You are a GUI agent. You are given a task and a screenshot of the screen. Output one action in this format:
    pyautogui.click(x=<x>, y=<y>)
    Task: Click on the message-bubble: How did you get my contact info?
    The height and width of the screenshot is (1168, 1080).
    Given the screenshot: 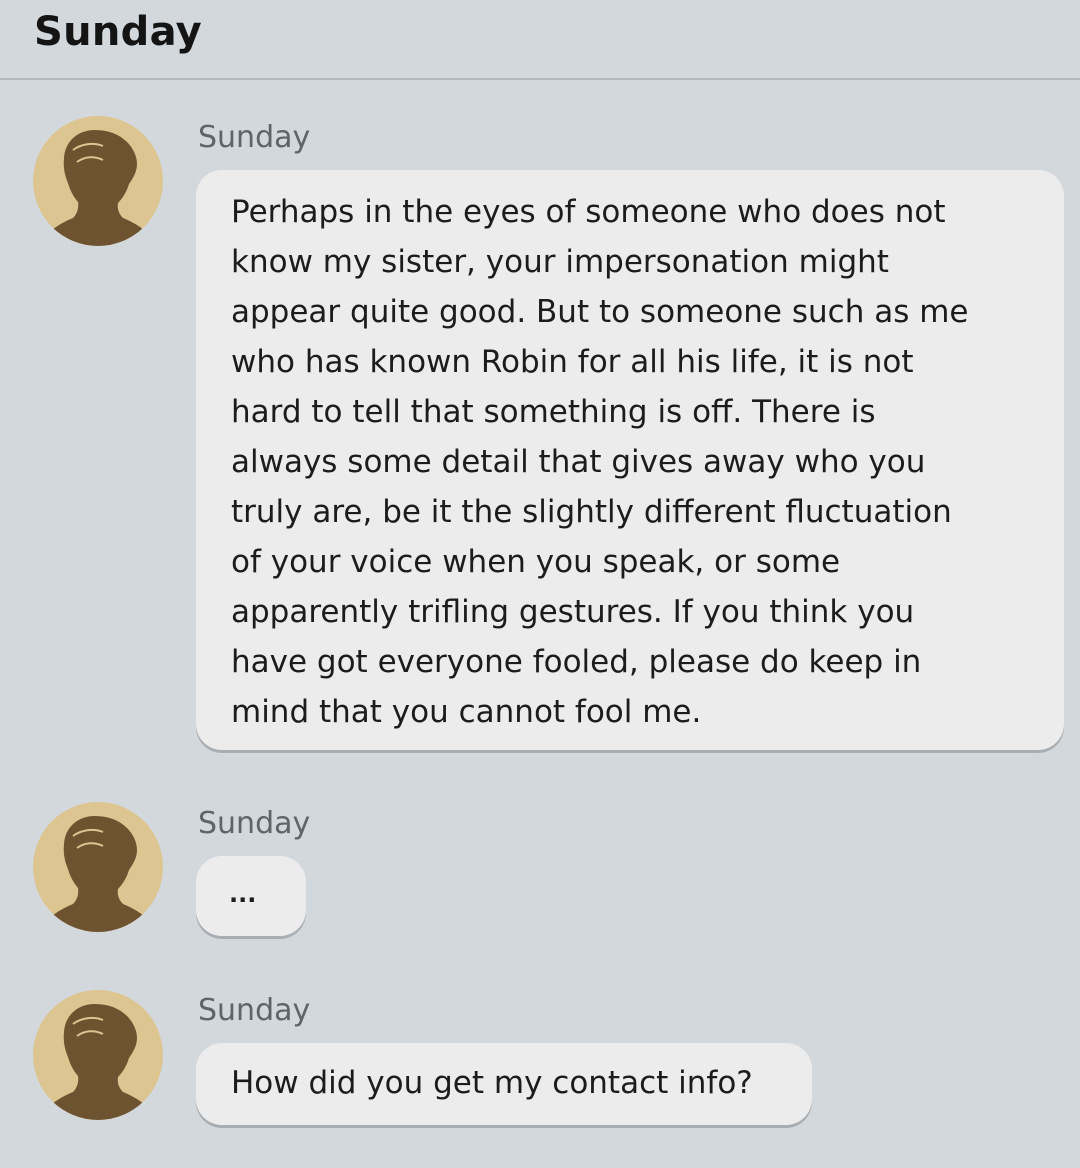 What is the action you would take?
    pyautogui.click(x=504, y=1084)
    